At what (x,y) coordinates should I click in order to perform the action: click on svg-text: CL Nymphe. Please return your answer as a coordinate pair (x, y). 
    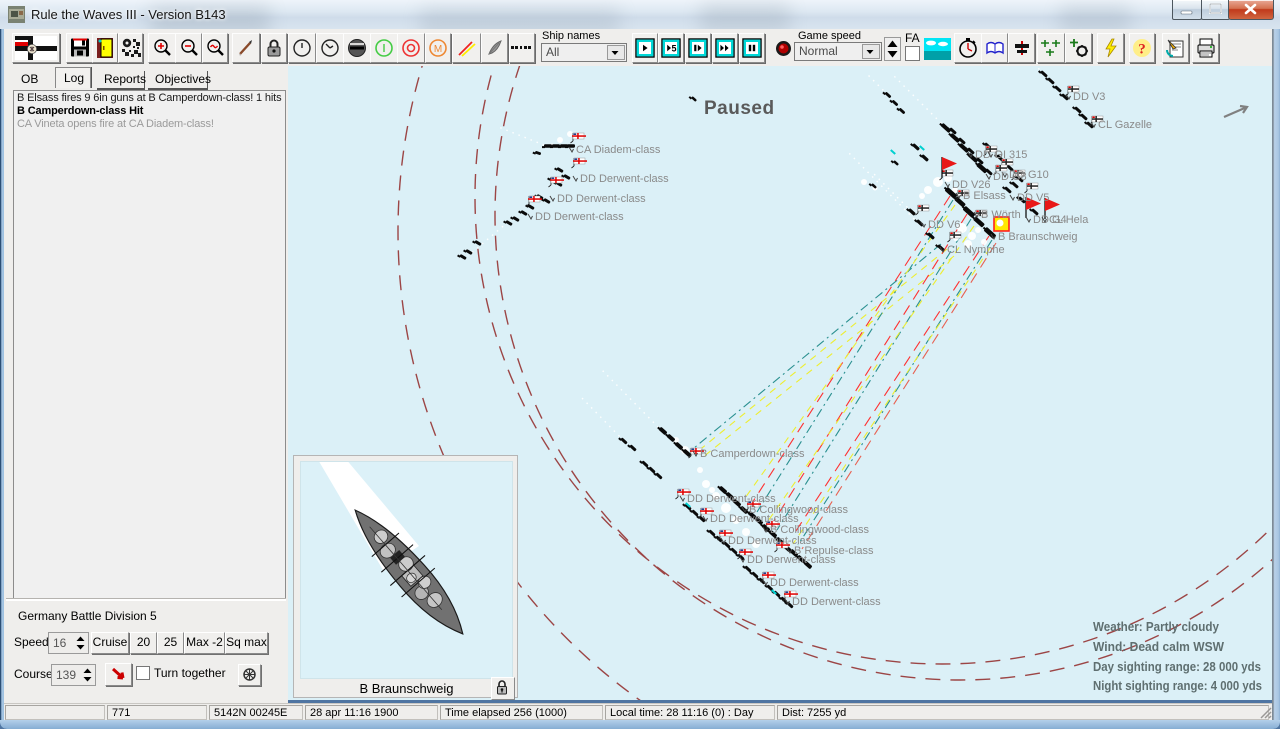
    Looking at the image, I should click on (976, 250).